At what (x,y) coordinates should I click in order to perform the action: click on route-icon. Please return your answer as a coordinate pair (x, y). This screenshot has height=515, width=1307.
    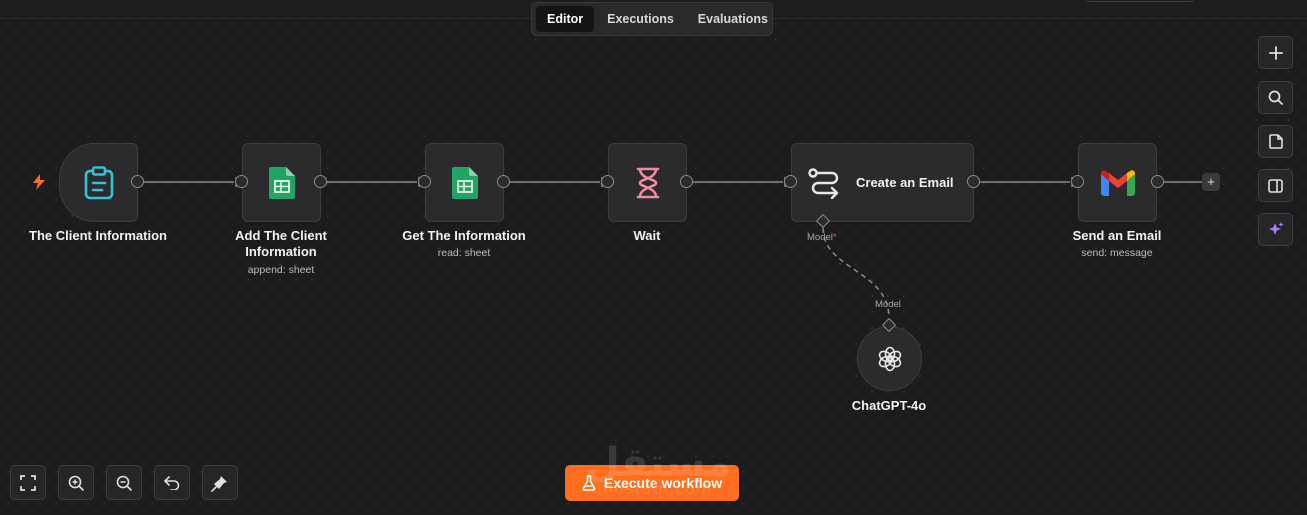
    Looking at the image, I should click on (823, 183).